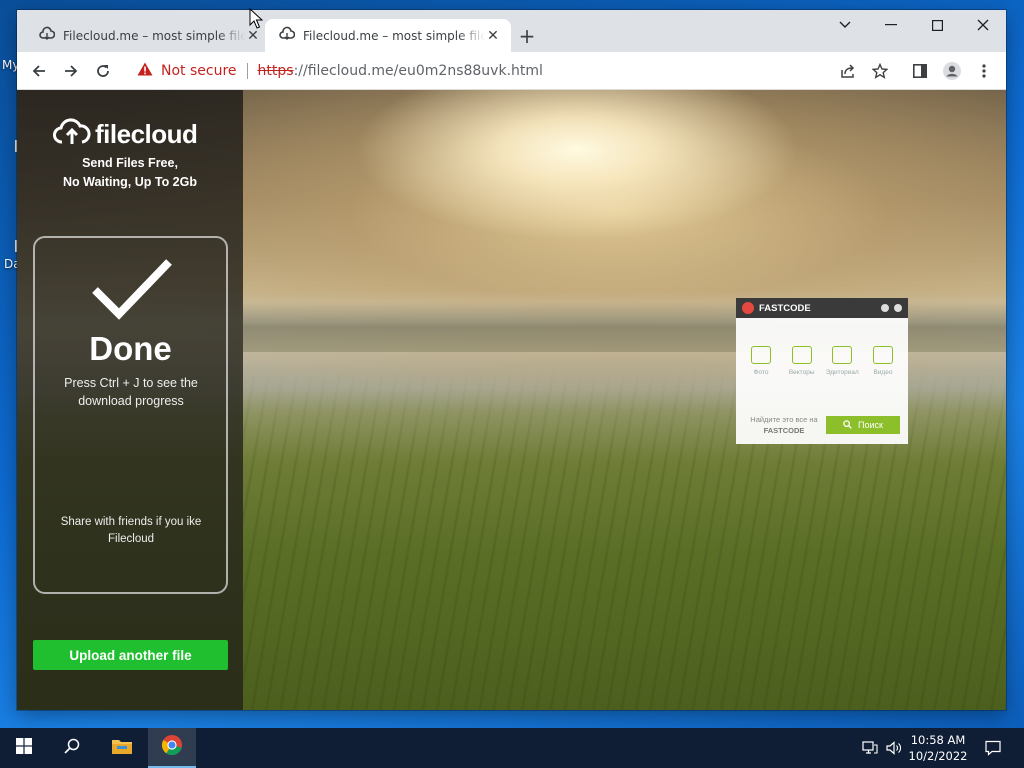 The width and height of the screenshot is (1024, 768). Describe the element at coordinates (527, 36) in the screenshot. I see `new-tab-button: +` at that location.